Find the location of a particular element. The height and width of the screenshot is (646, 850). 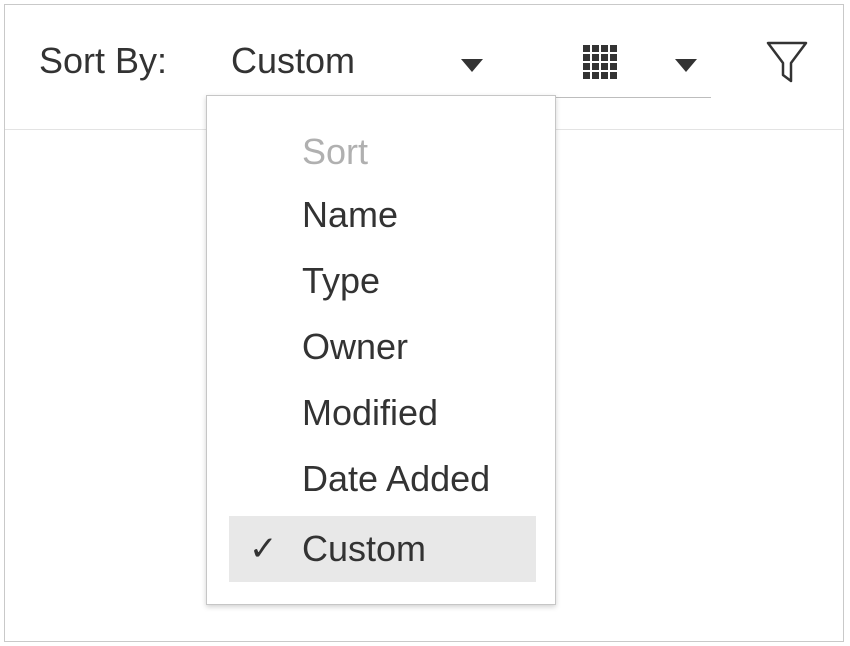

menu-item-label: Type is located at coordinates (341, 280).